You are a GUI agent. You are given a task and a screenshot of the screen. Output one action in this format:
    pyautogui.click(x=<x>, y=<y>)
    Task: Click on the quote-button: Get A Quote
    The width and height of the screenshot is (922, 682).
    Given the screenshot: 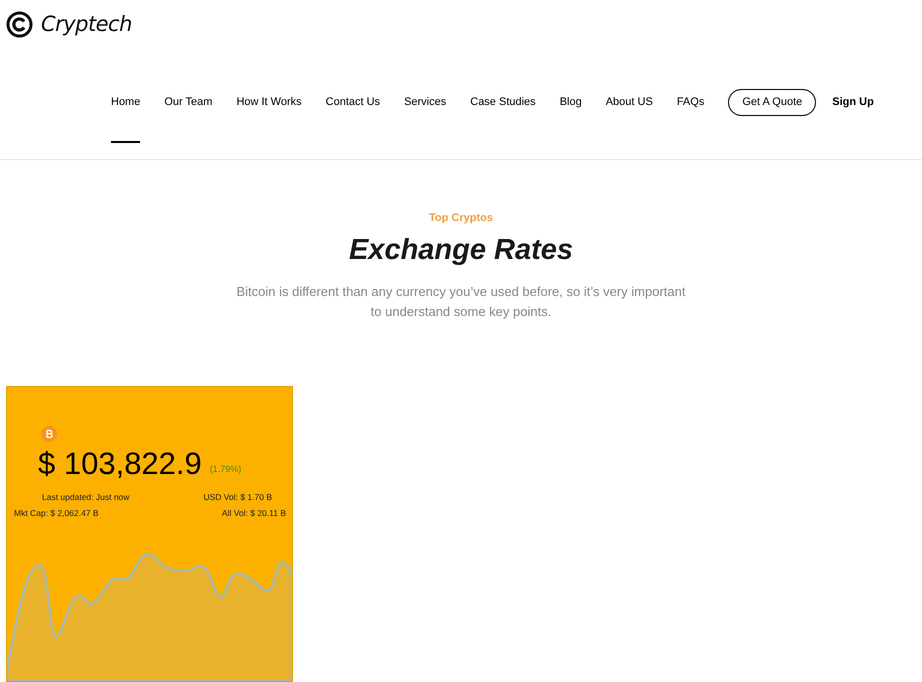 What is the action you would take?
    pyautogui.click(x=772, y=102)
    